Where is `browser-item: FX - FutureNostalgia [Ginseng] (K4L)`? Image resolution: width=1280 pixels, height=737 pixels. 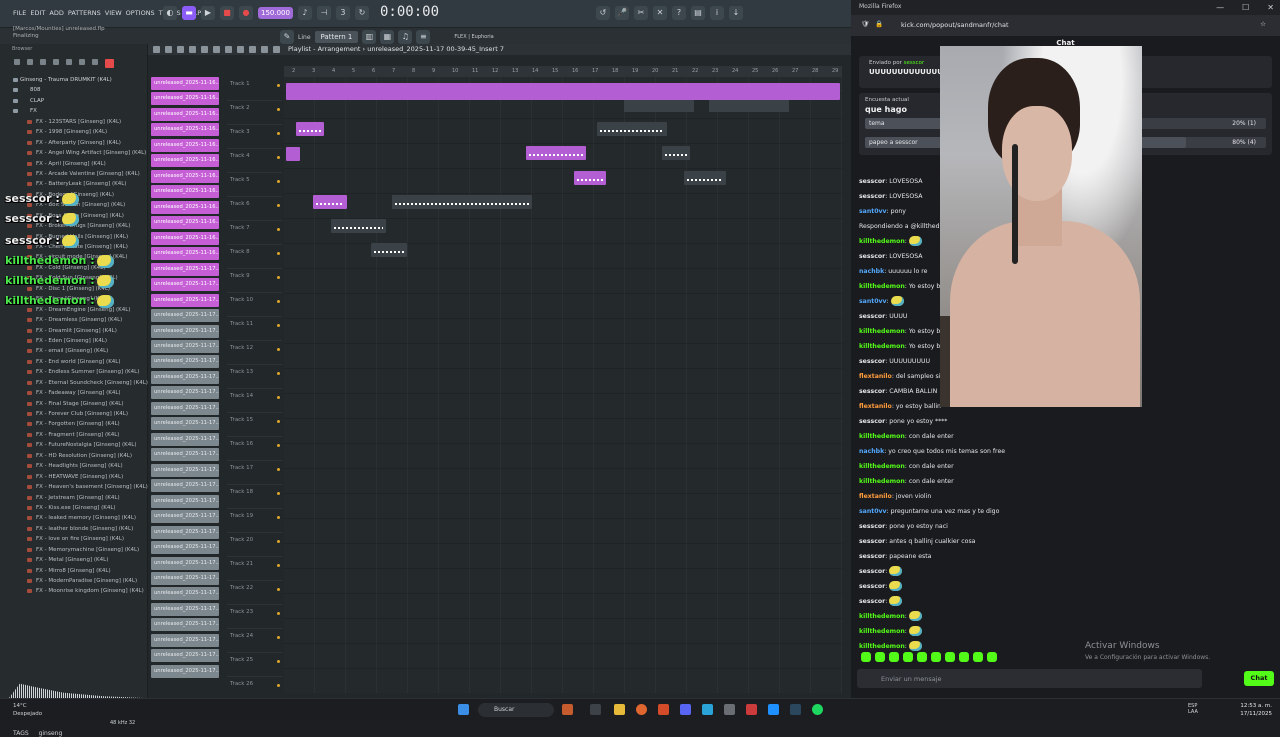
browser-item: FX - FutureNostalgia [Ginseng] (K4L) is located at coordinates (74, 445).